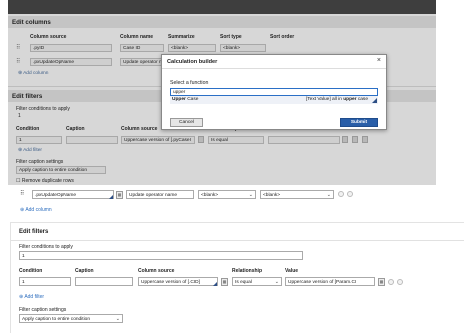  Describe the element at coordinates (243, 282) in the screenshot. I see `relationship-value: Is equal` at that location.